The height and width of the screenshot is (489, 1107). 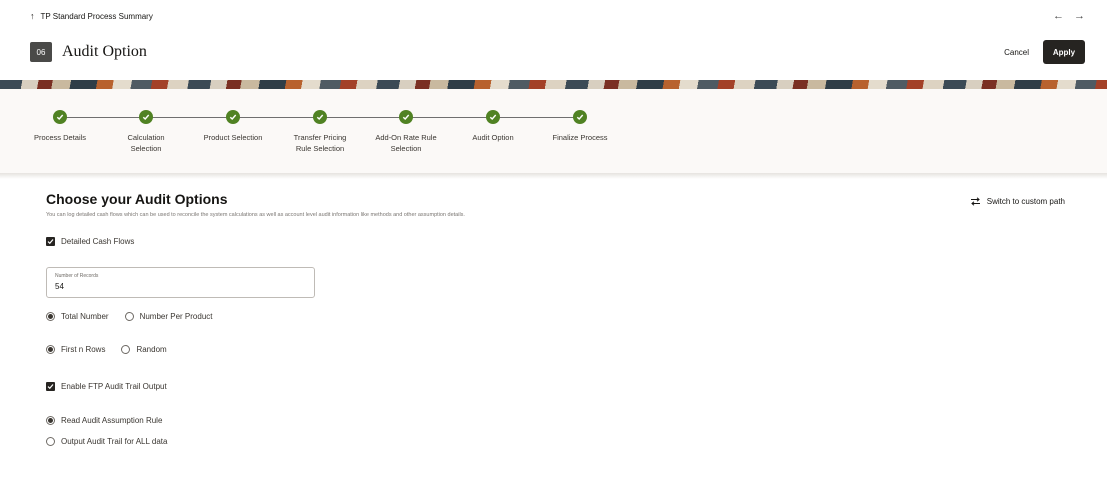 I want to click on header-actions: Cancel Apply, so click(x=1044, y=52).